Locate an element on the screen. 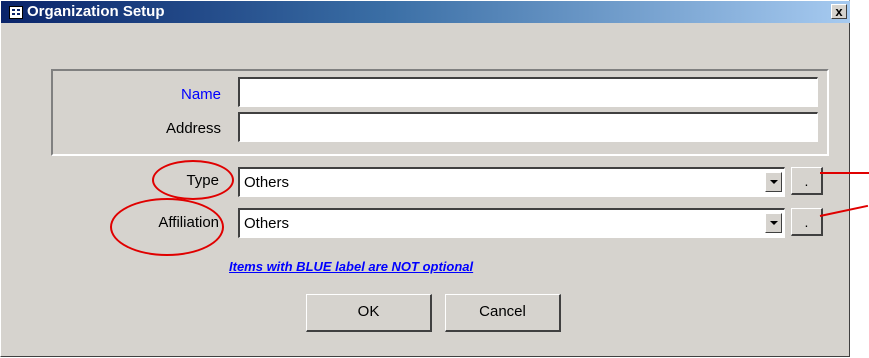  required-fields-note: Items with BLUE label are NOT optional is located at coordinates (429, 267).